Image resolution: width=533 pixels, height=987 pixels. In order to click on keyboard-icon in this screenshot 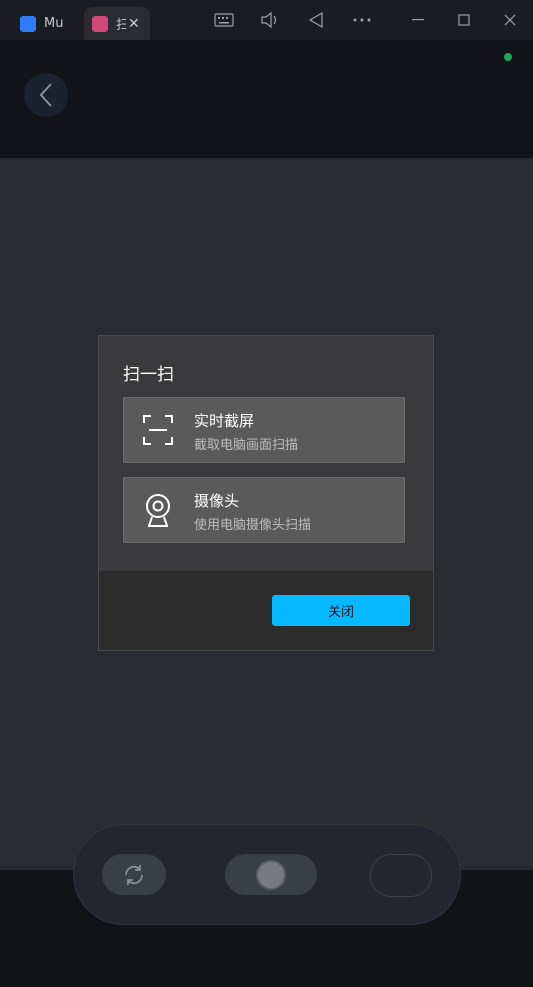, I will do `click(224, 20)`.